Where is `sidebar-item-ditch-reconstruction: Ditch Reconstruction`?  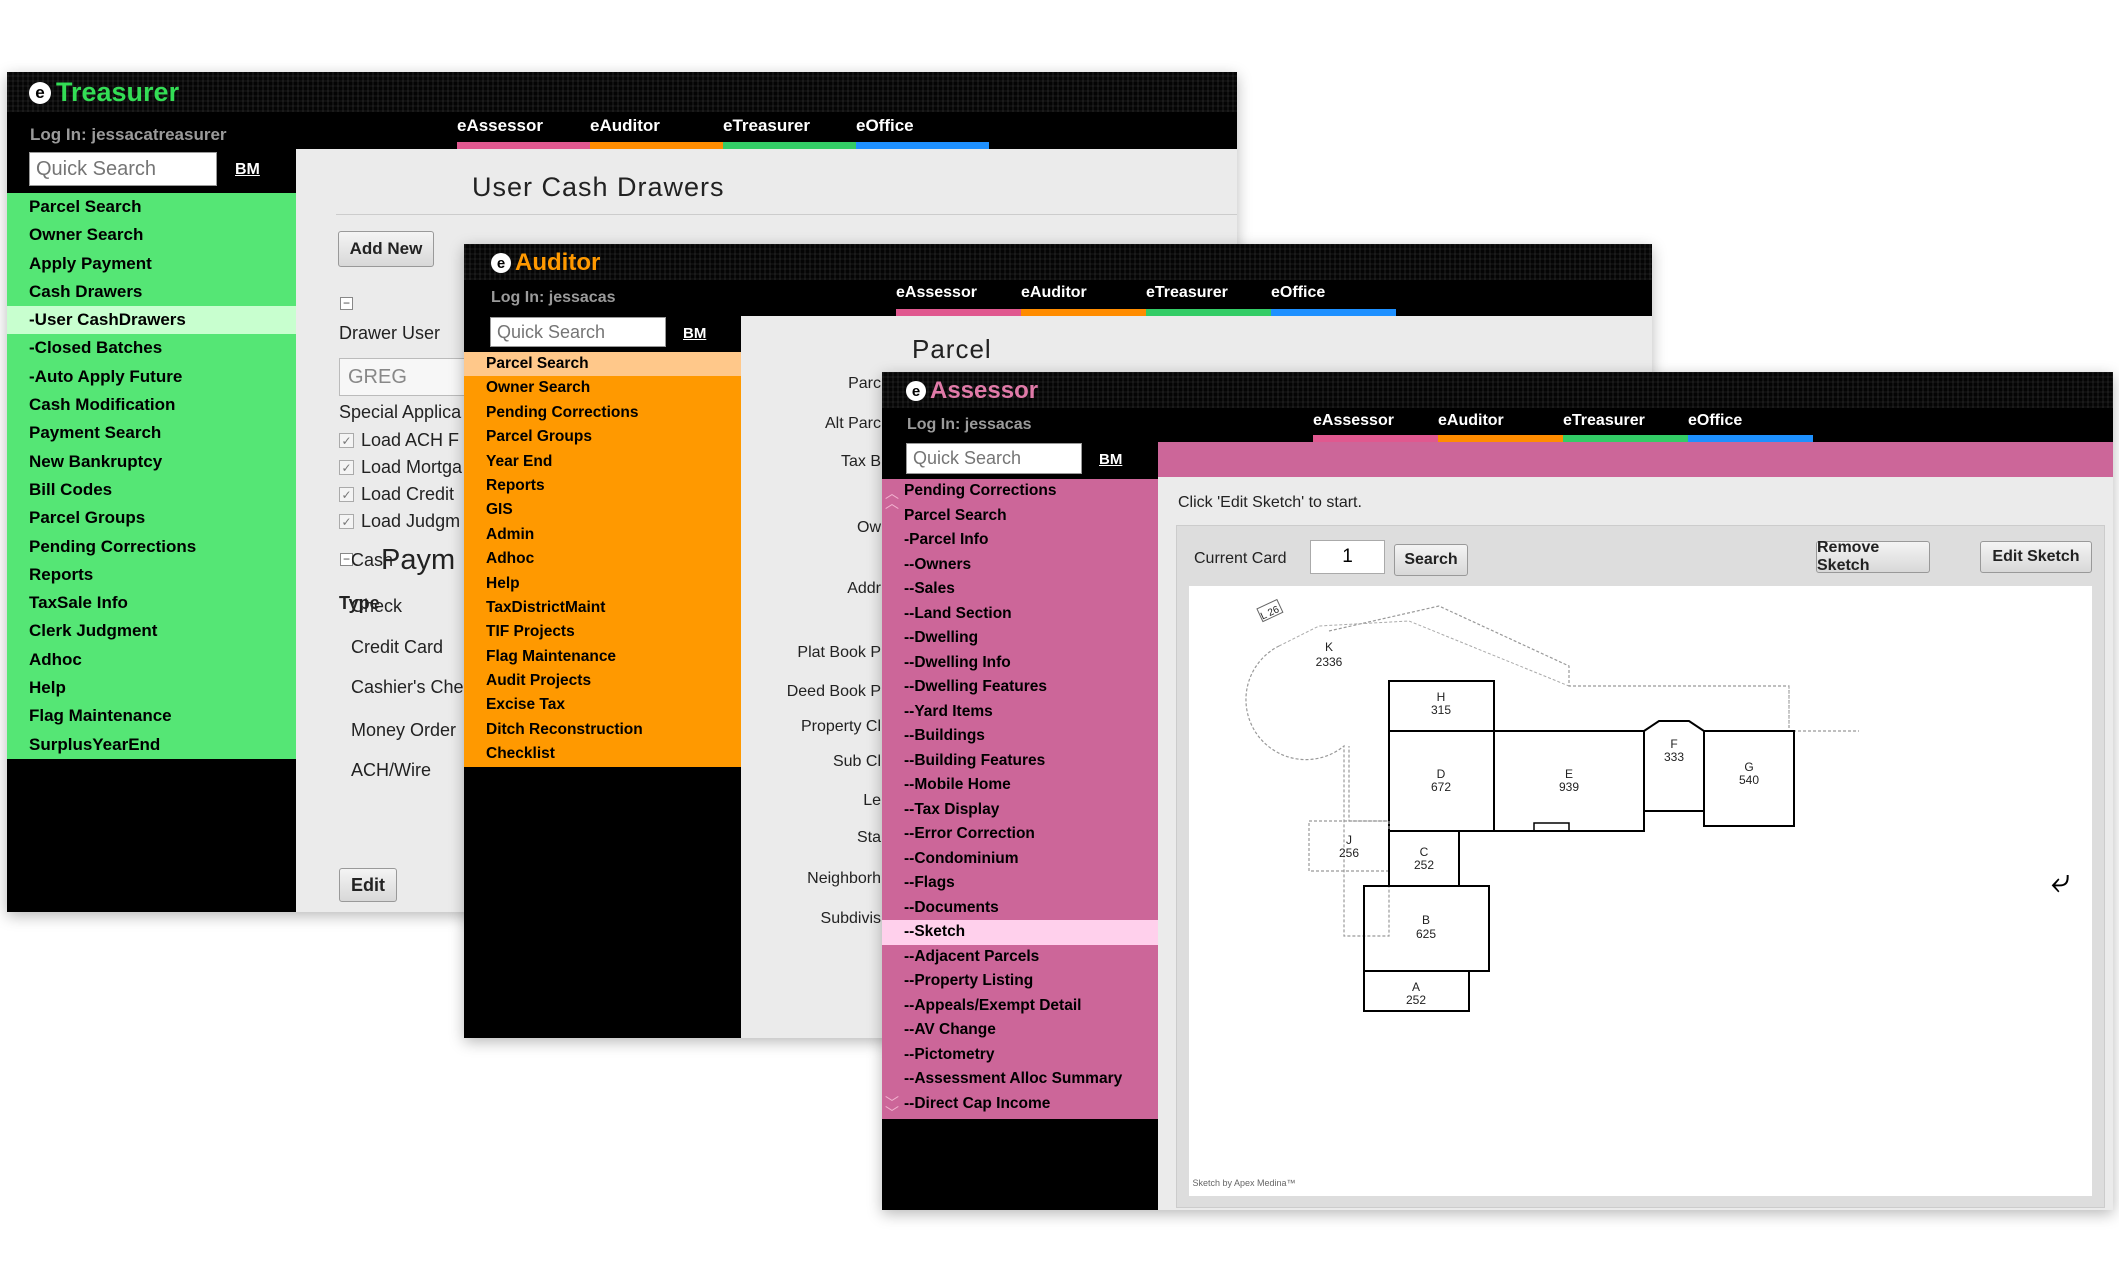 sidebar-item-ditch-reconstruction: Ditch Reconstruction is located at coordinates (602, 730).